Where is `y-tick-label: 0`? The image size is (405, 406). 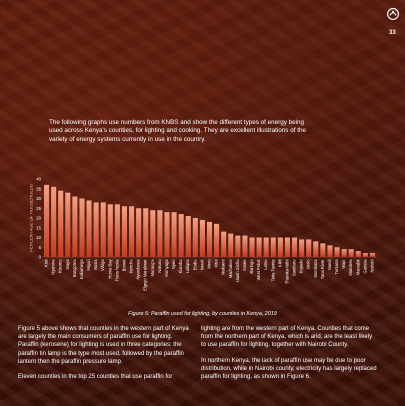 y-tick-label: 0 is located at coordinates (40, 257).